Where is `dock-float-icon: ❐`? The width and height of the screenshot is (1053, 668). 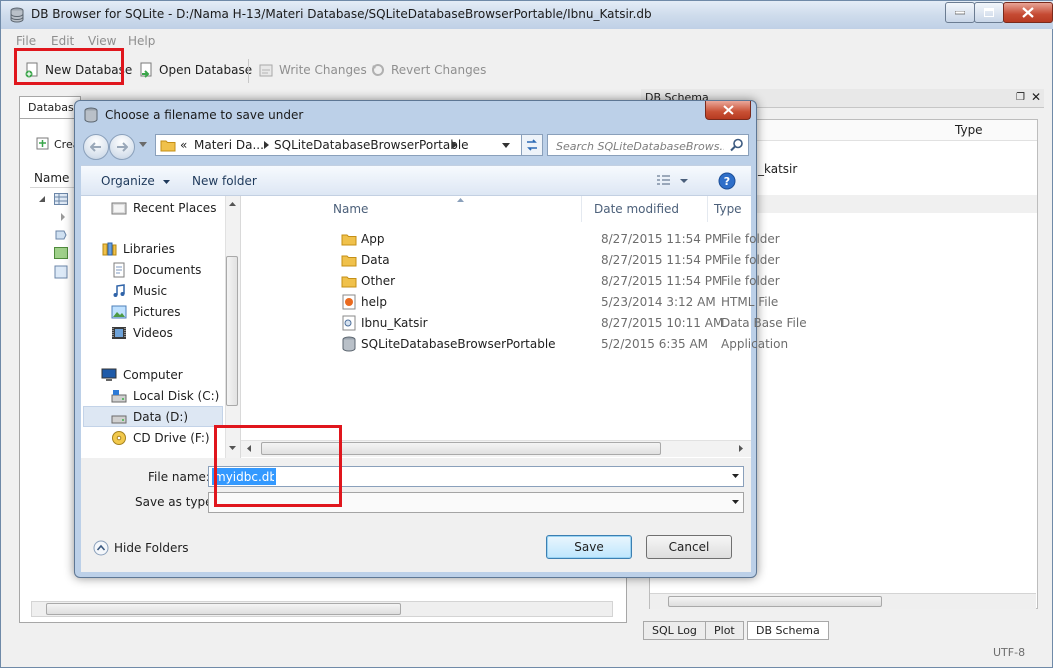 dock-float-icon: ❐ is located at coordinates (1020, 97).